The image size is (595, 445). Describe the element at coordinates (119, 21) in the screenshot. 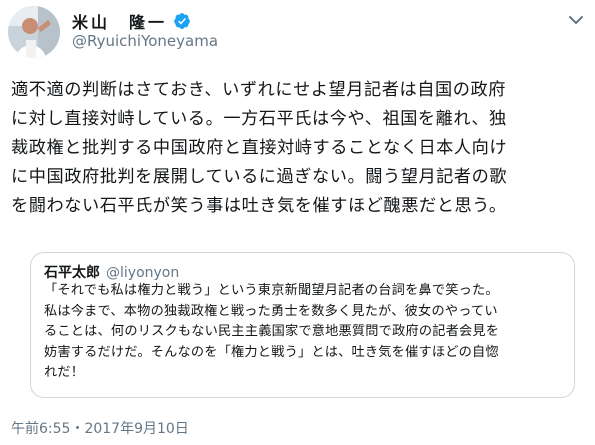

I see `author-display-name: 米山 隆一` at that location.